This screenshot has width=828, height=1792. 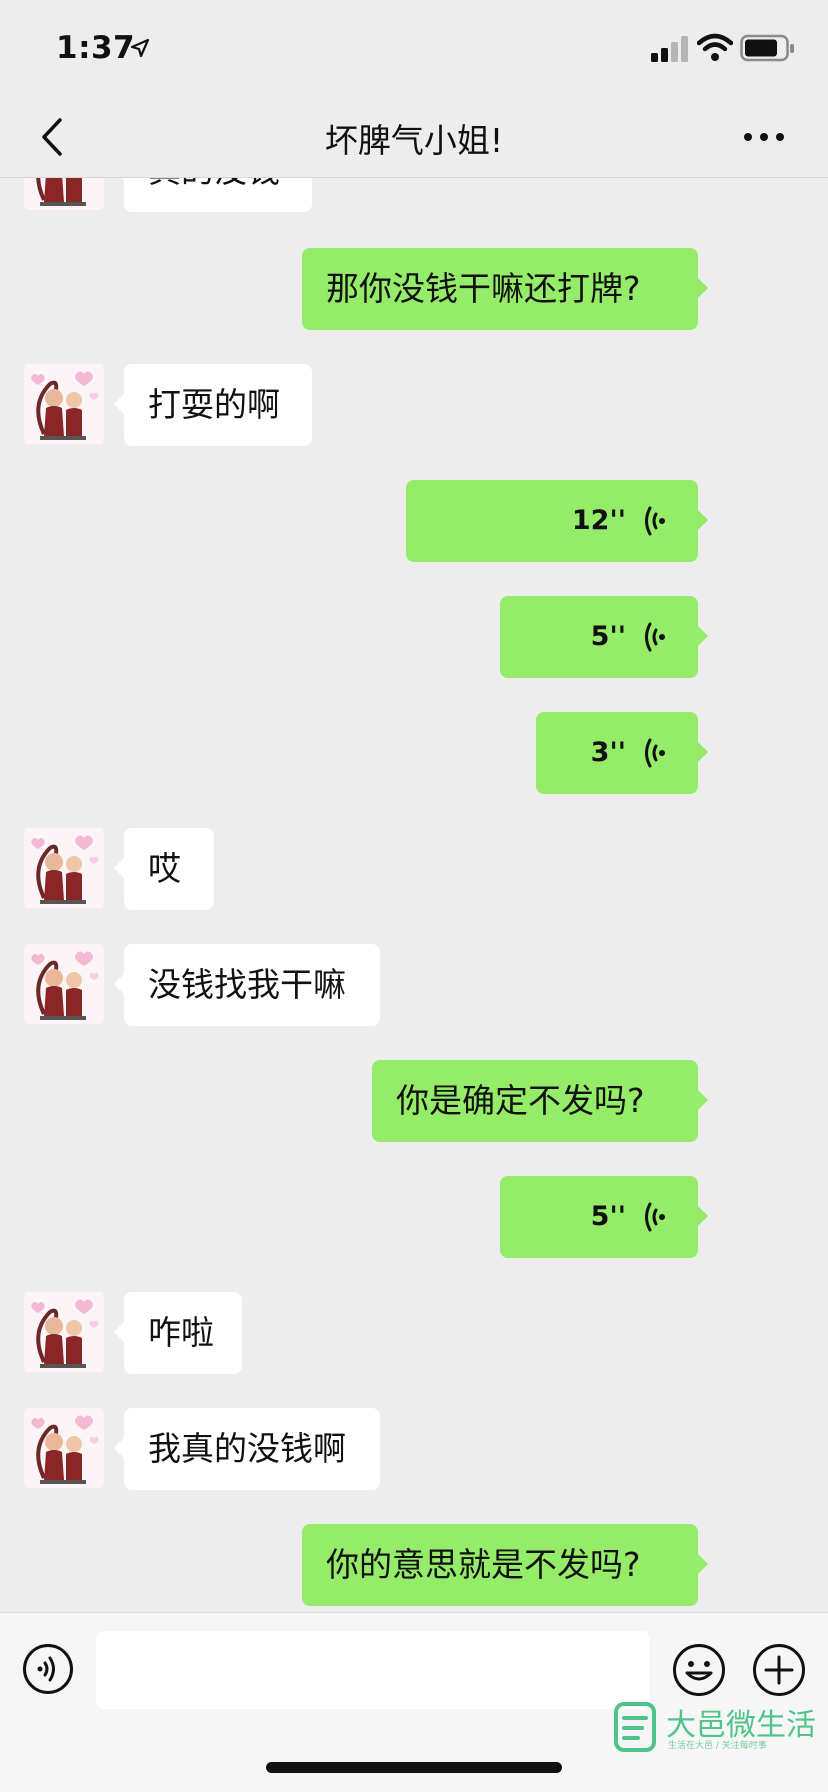 I want to click on incoming-text-bubble: 哎, so click(x=164, y=869).